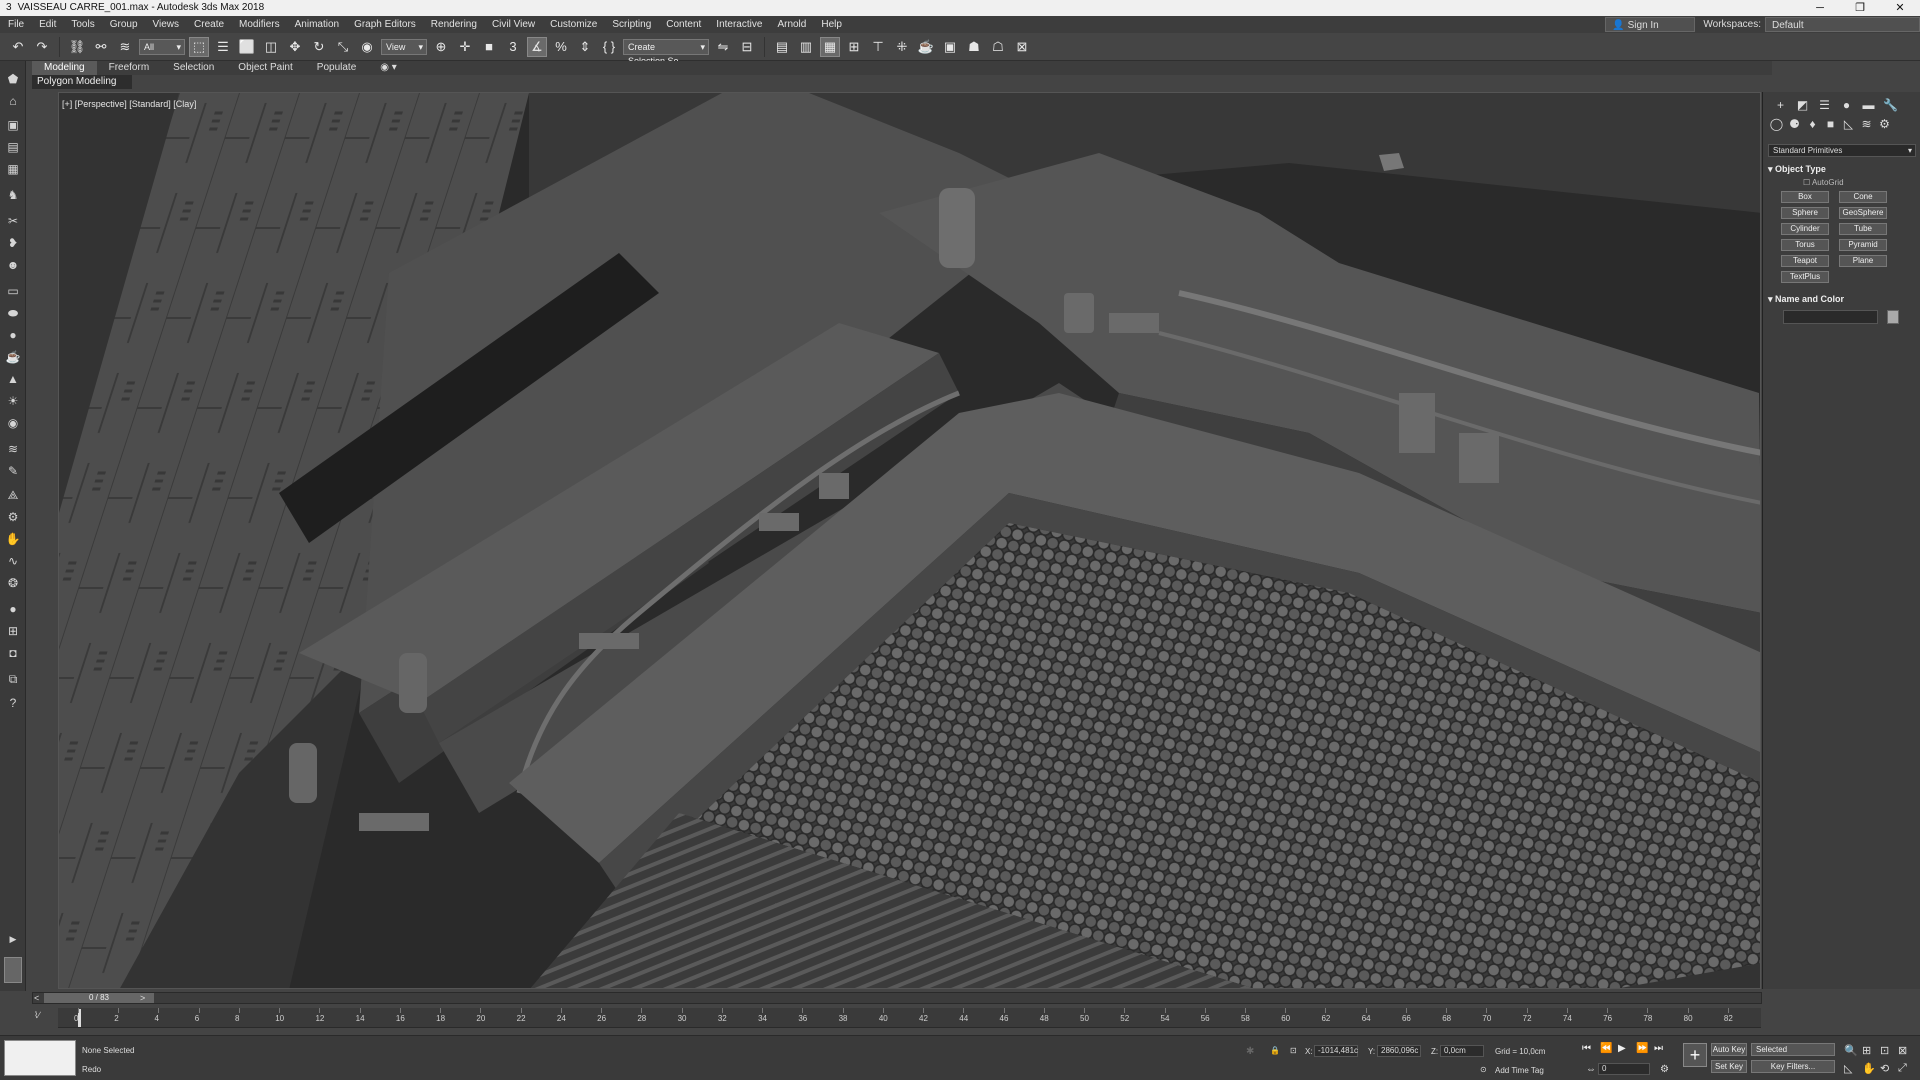 The image size is (1920, 1080). Describe the element at coordinates (1591, 1069) in the screenshot. I see `key-mode-icon: ⇔` at that location.